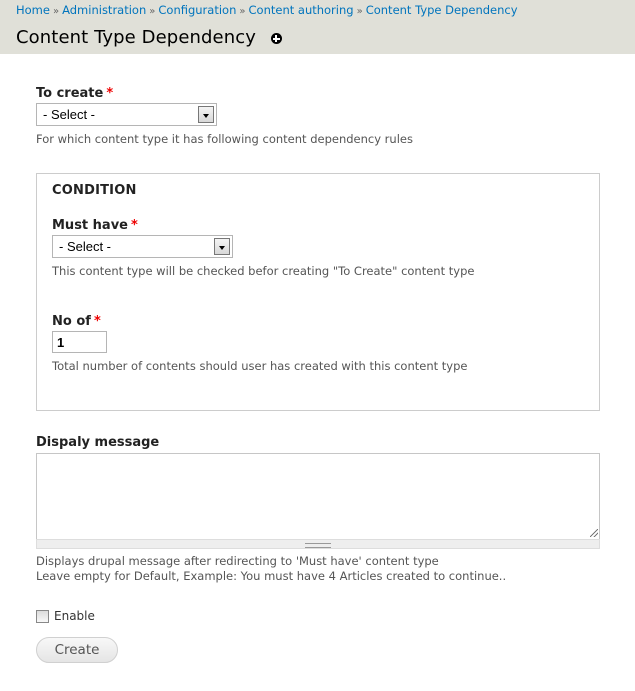 The image size is (635, 691). I want to click on breadcrumb-configuration: Configuration, so click(197, 10).